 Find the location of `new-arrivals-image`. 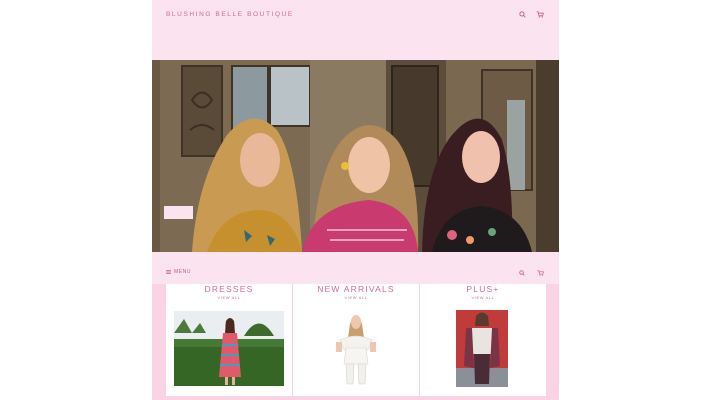

new-arrivals-image is located at coordinates (356, 348).